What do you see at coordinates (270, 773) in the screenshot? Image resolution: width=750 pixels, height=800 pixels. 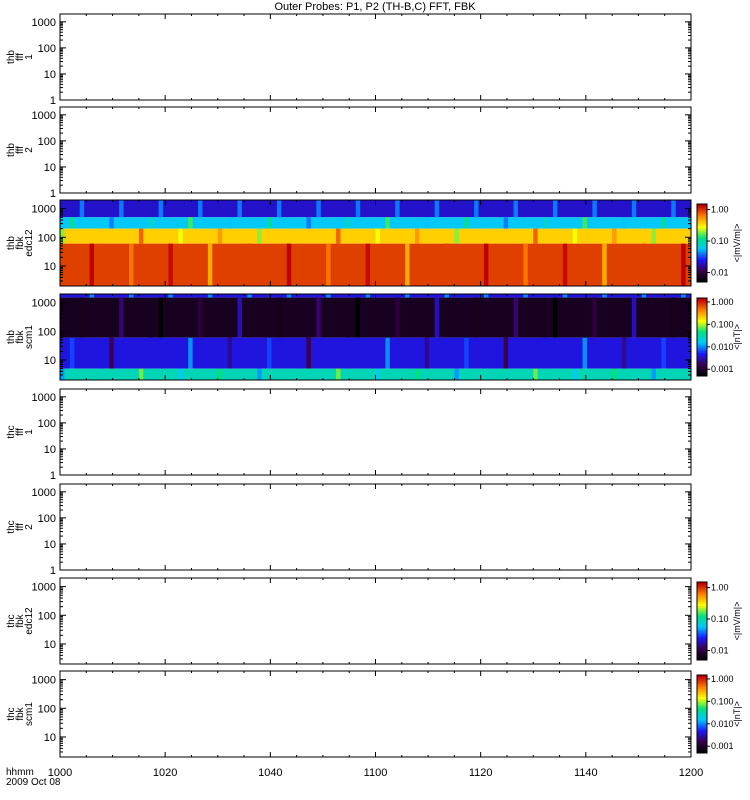 I see `time-tick-label: 1040` at bounding box center [270, 773].